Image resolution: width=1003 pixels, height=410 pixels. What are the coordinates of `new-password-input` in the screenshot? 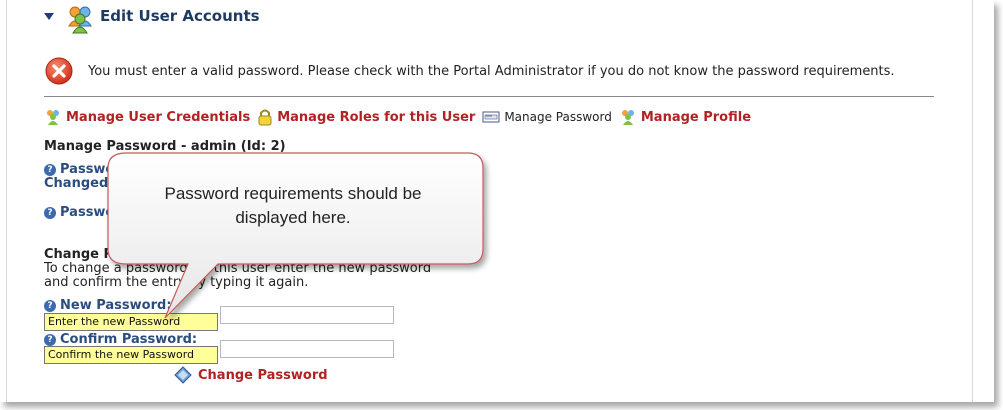 It's located at (307, 315).